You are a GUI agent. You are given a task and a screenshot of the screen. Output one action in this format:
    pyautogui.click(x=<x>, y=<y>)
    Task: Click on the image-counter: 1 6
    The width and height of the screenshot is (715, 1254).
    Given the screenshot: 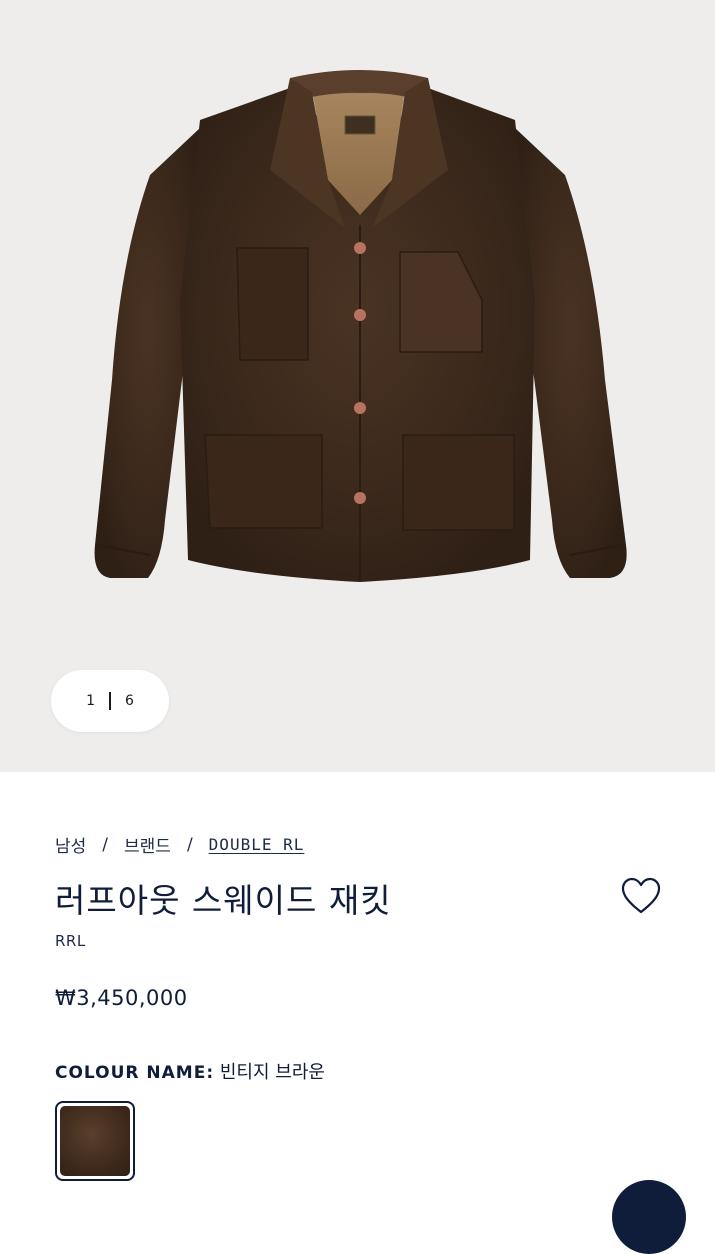 What is the action you would take?
    pyautogui.click(x=110, y=701)
    